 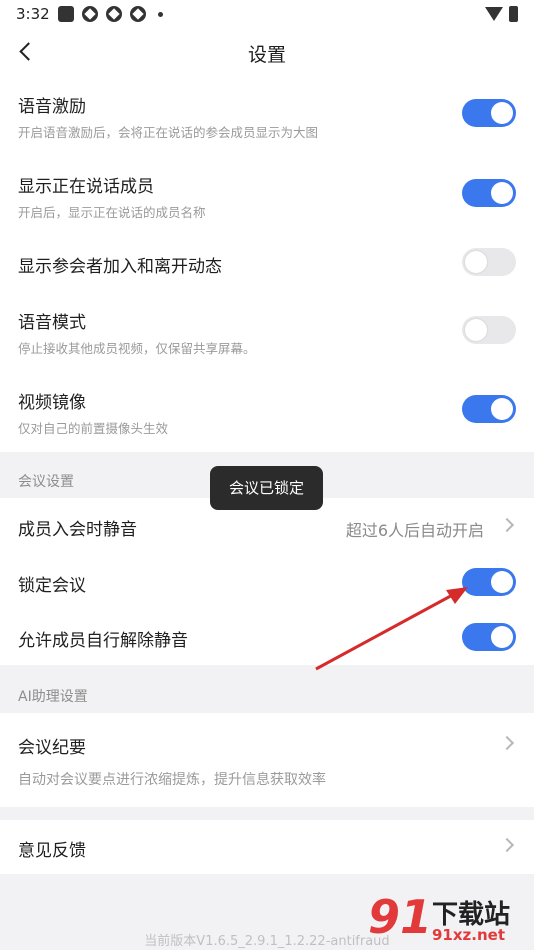 What do you see at coordinates (160, 14) in the screenshot?
I see `more-notifications-icon` at bounding box center [160, 14].